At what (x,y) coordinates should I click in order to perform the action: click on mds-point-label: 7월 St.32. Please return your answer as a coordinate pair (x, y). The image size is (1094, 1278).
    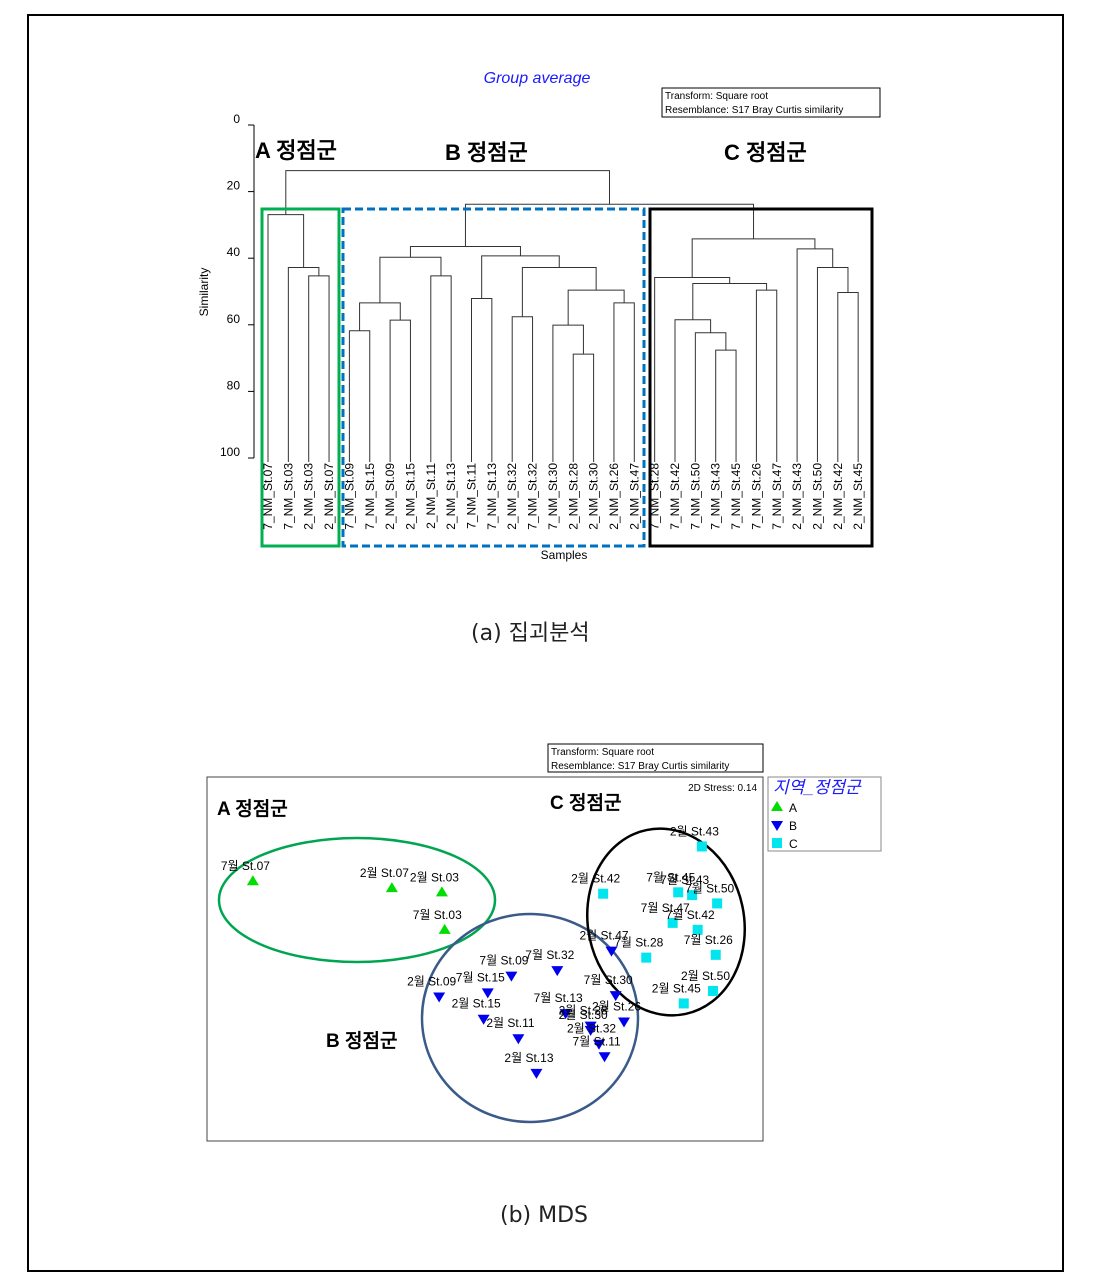
    Looking at the image, I should click on (549, 955).